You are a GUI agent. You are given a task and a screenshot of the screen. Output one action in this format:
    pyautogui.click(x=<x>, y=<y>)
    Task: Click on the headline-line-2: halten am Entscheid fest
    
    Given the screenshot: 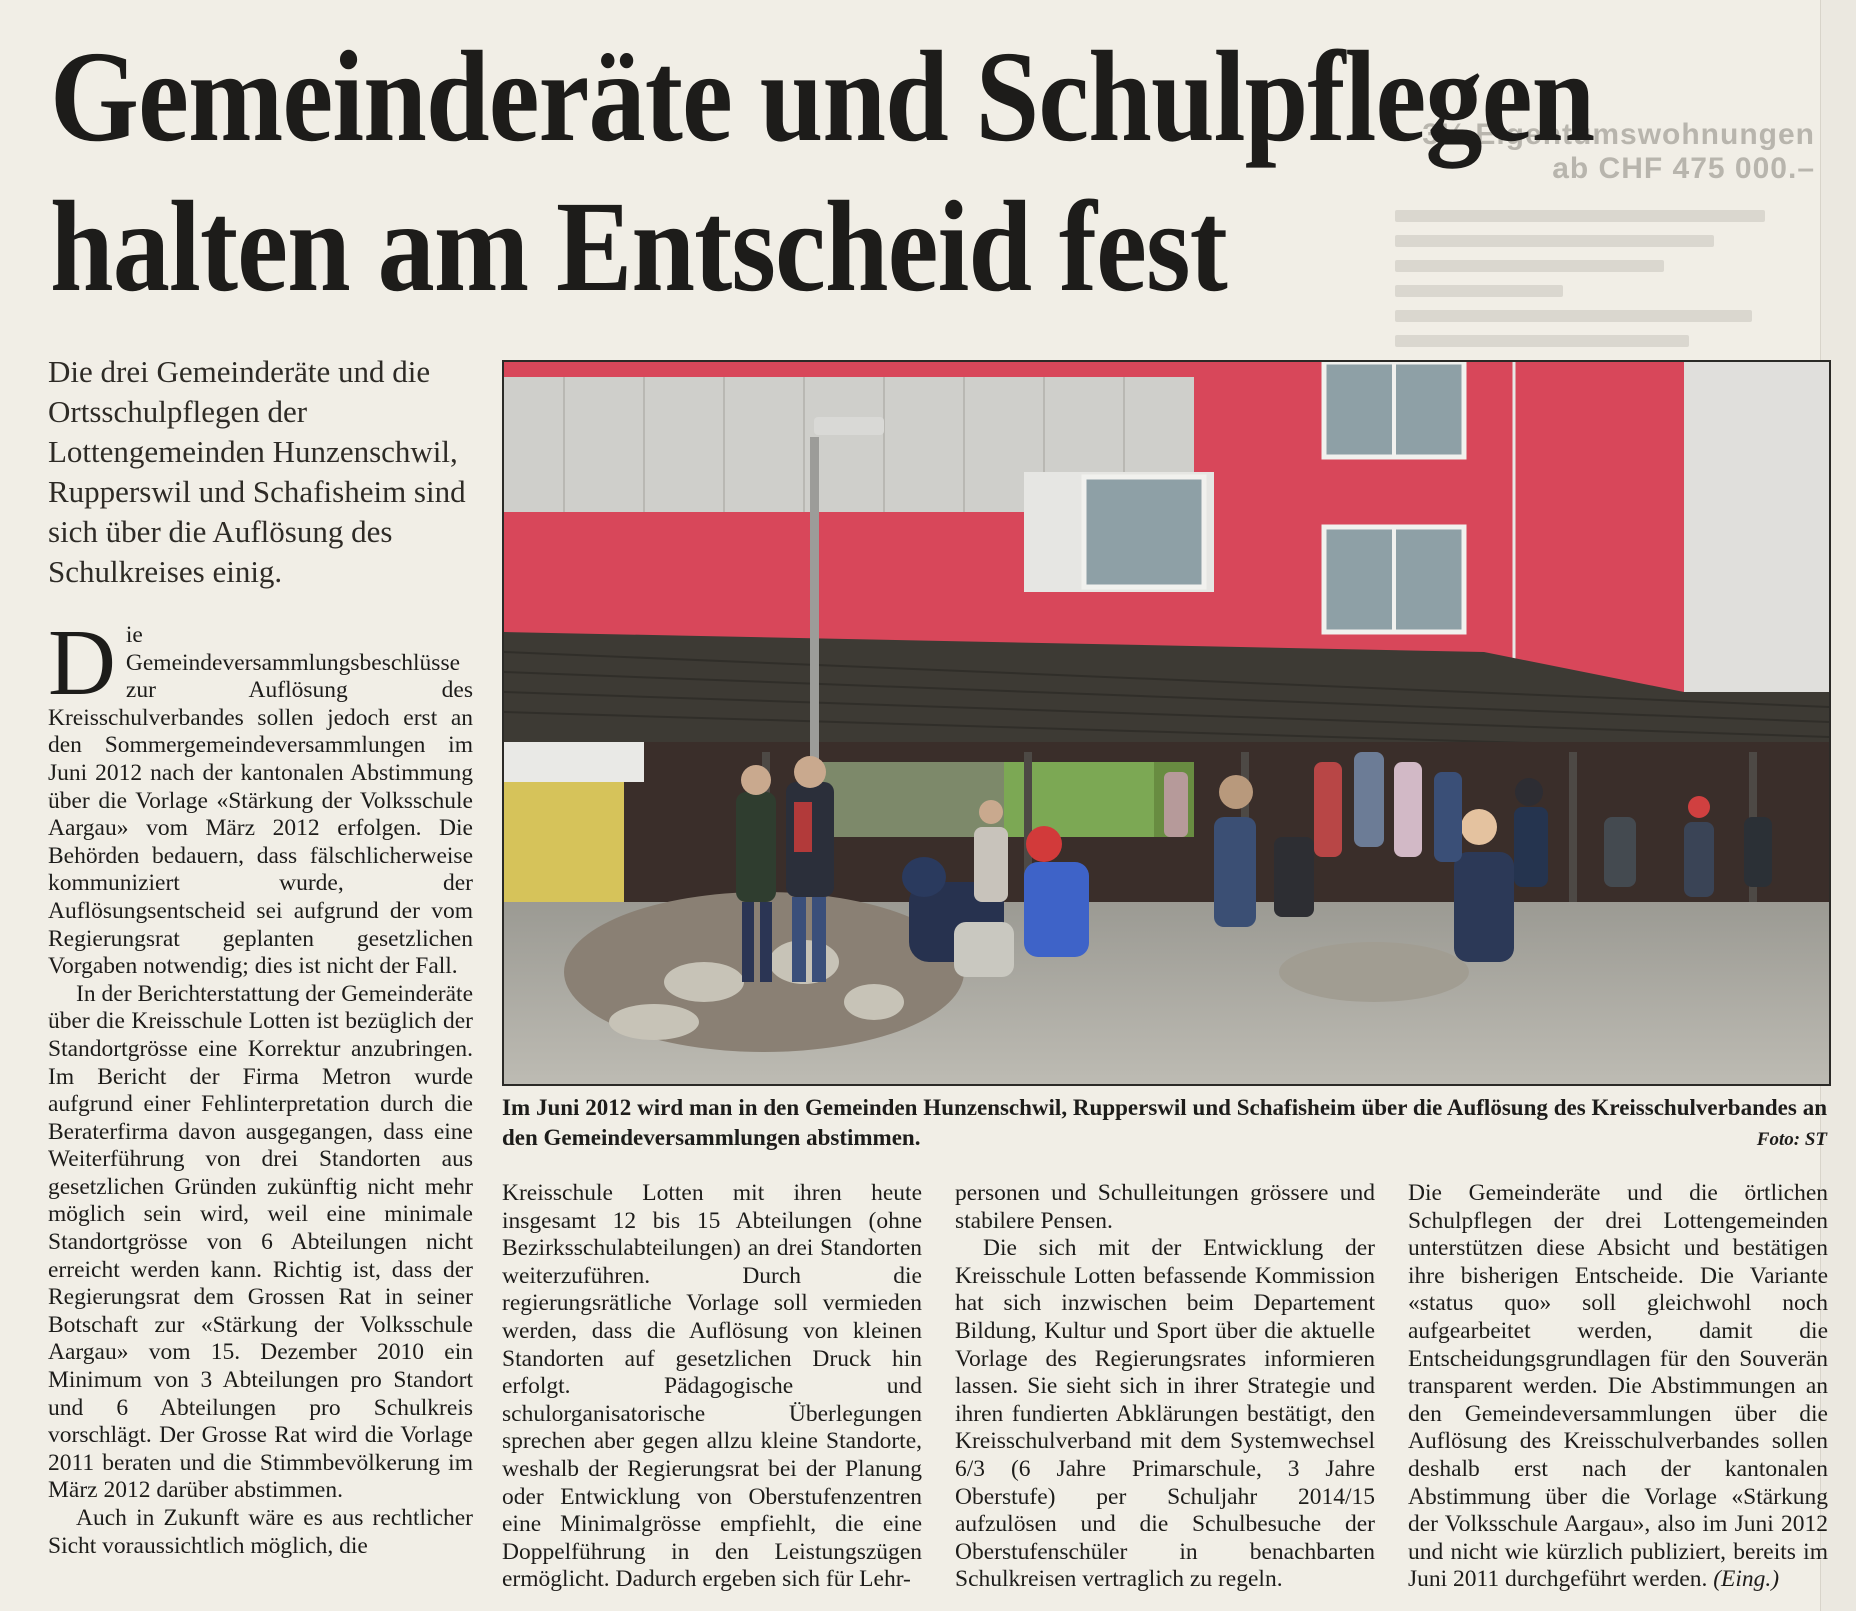 What is the action you would take?
    pyautogui.click(x=639, y=247)
    